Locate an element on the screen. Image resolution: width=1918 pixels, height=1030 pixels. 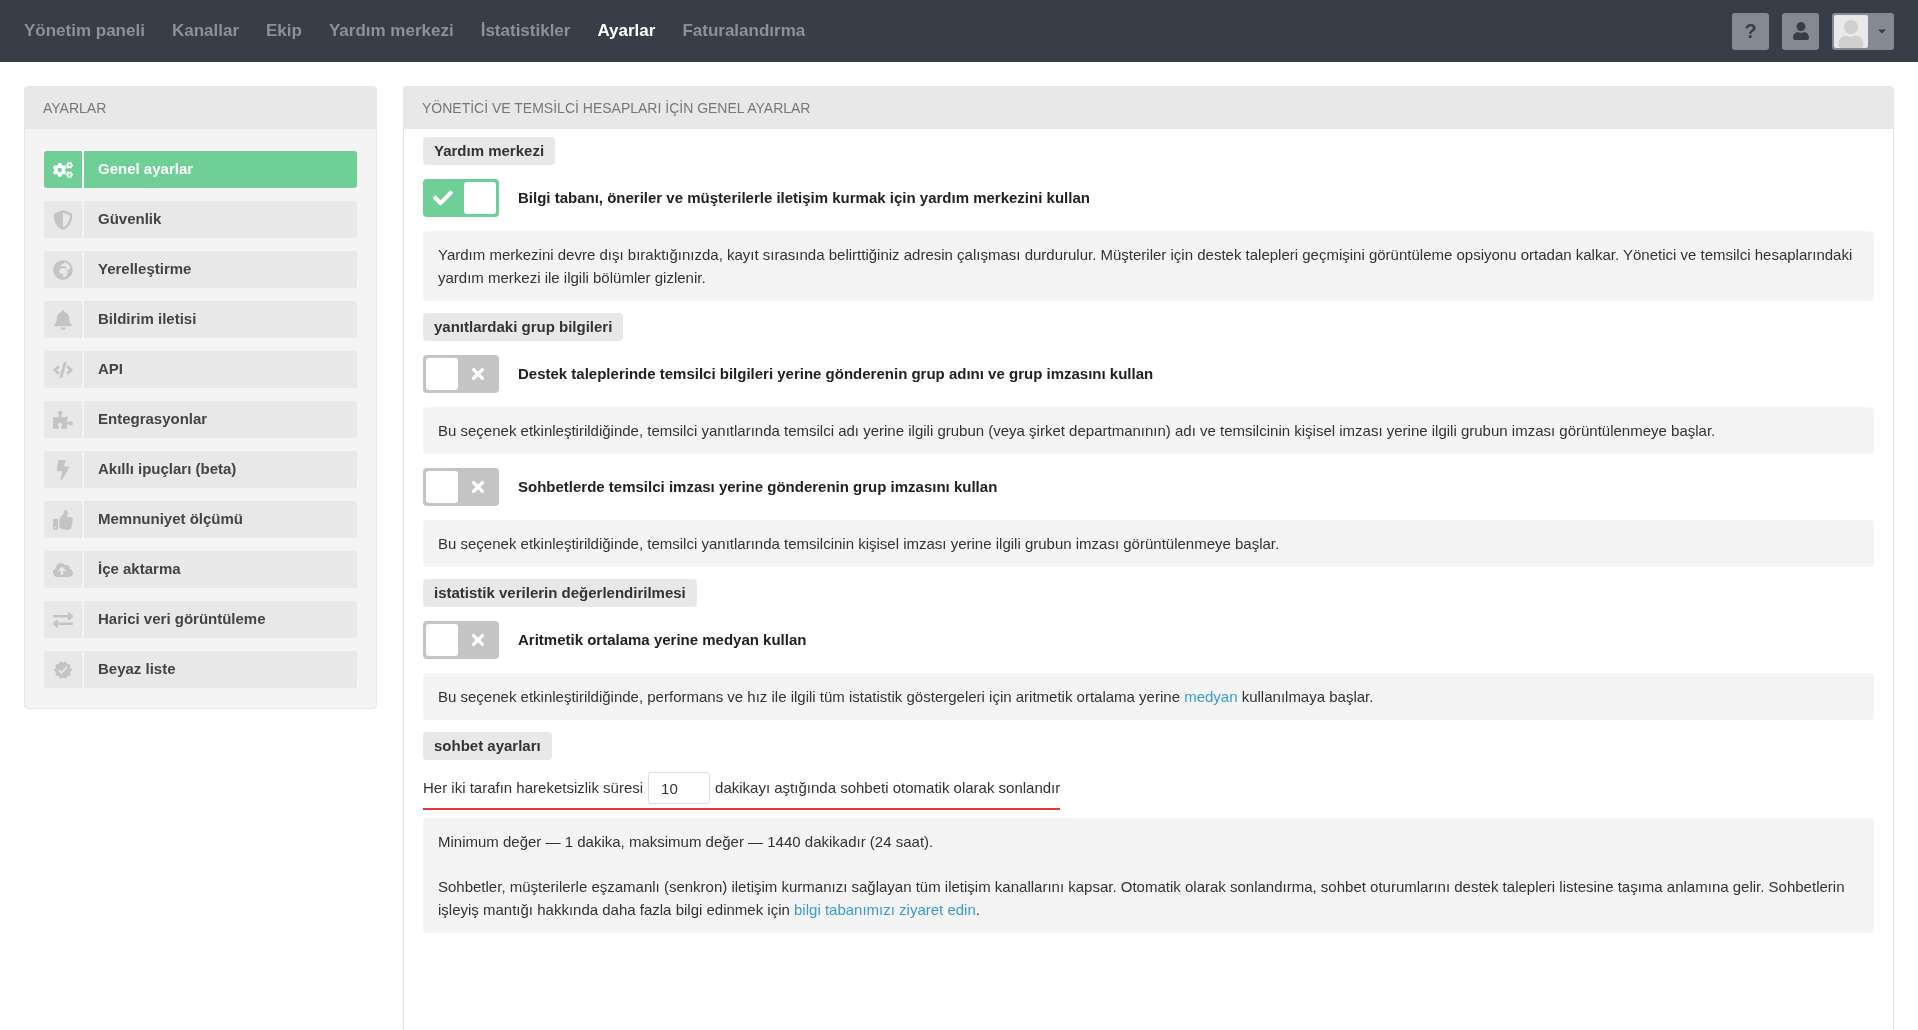
shield-icon is located at coordinates (63, 219).